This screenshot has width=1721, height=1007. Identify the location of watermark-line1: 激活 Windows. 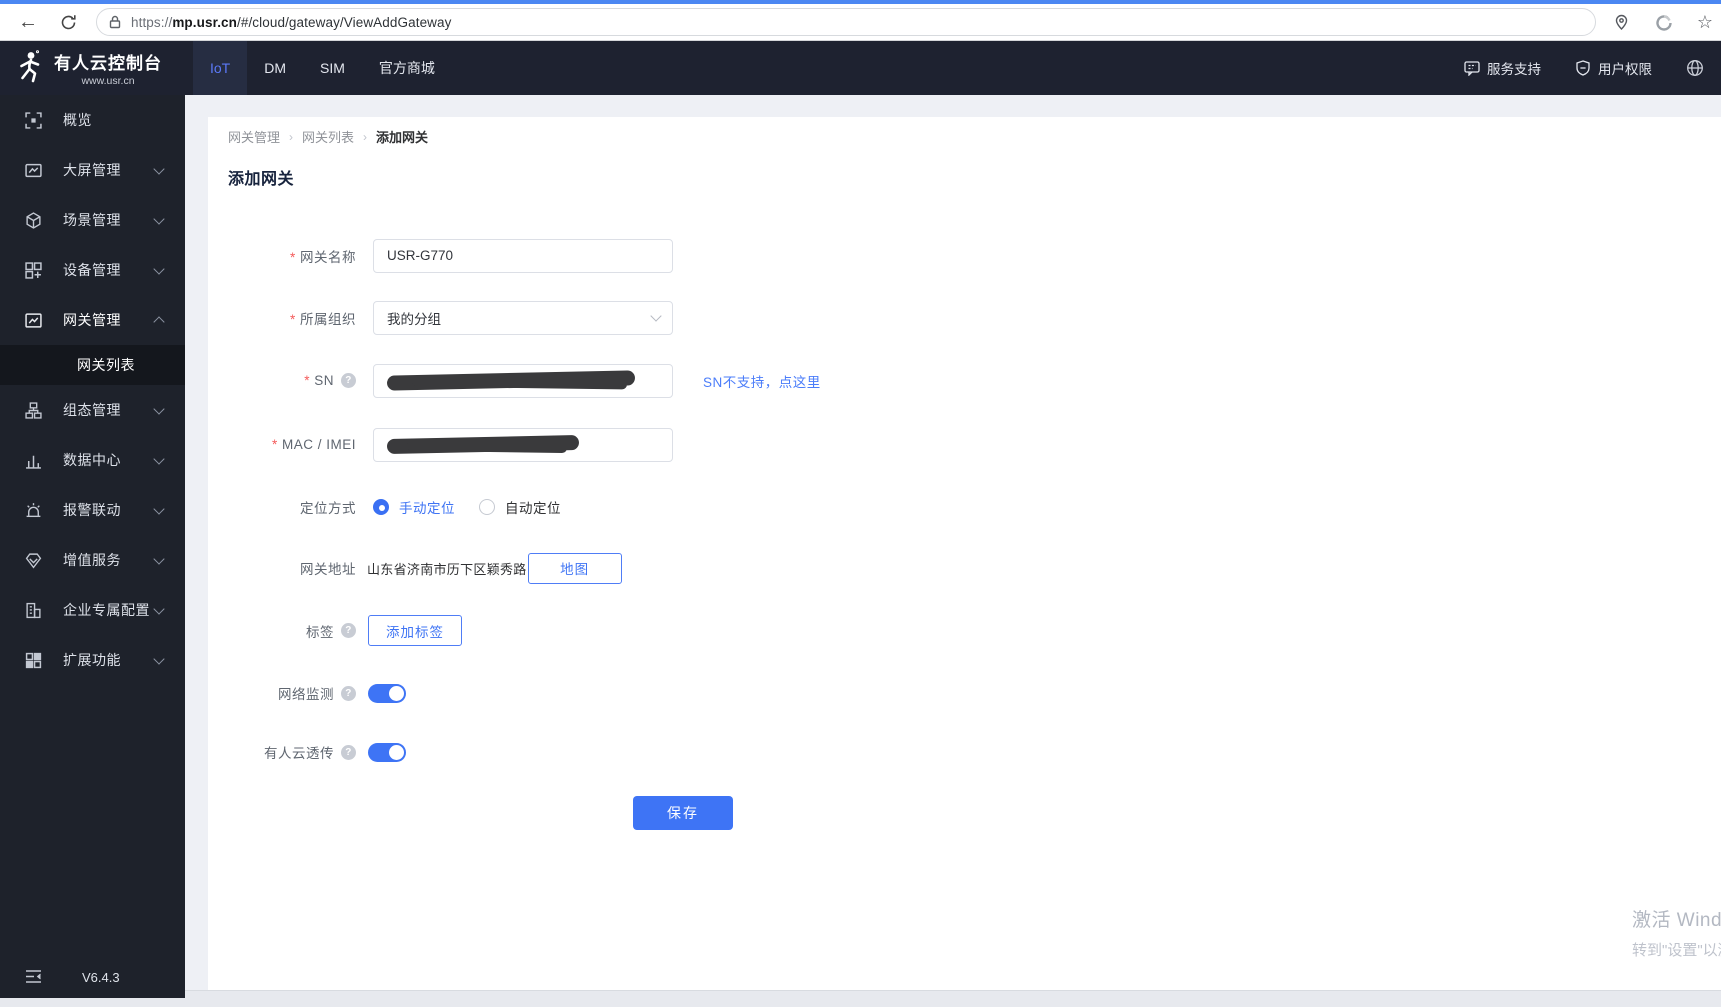
(1676, 920).